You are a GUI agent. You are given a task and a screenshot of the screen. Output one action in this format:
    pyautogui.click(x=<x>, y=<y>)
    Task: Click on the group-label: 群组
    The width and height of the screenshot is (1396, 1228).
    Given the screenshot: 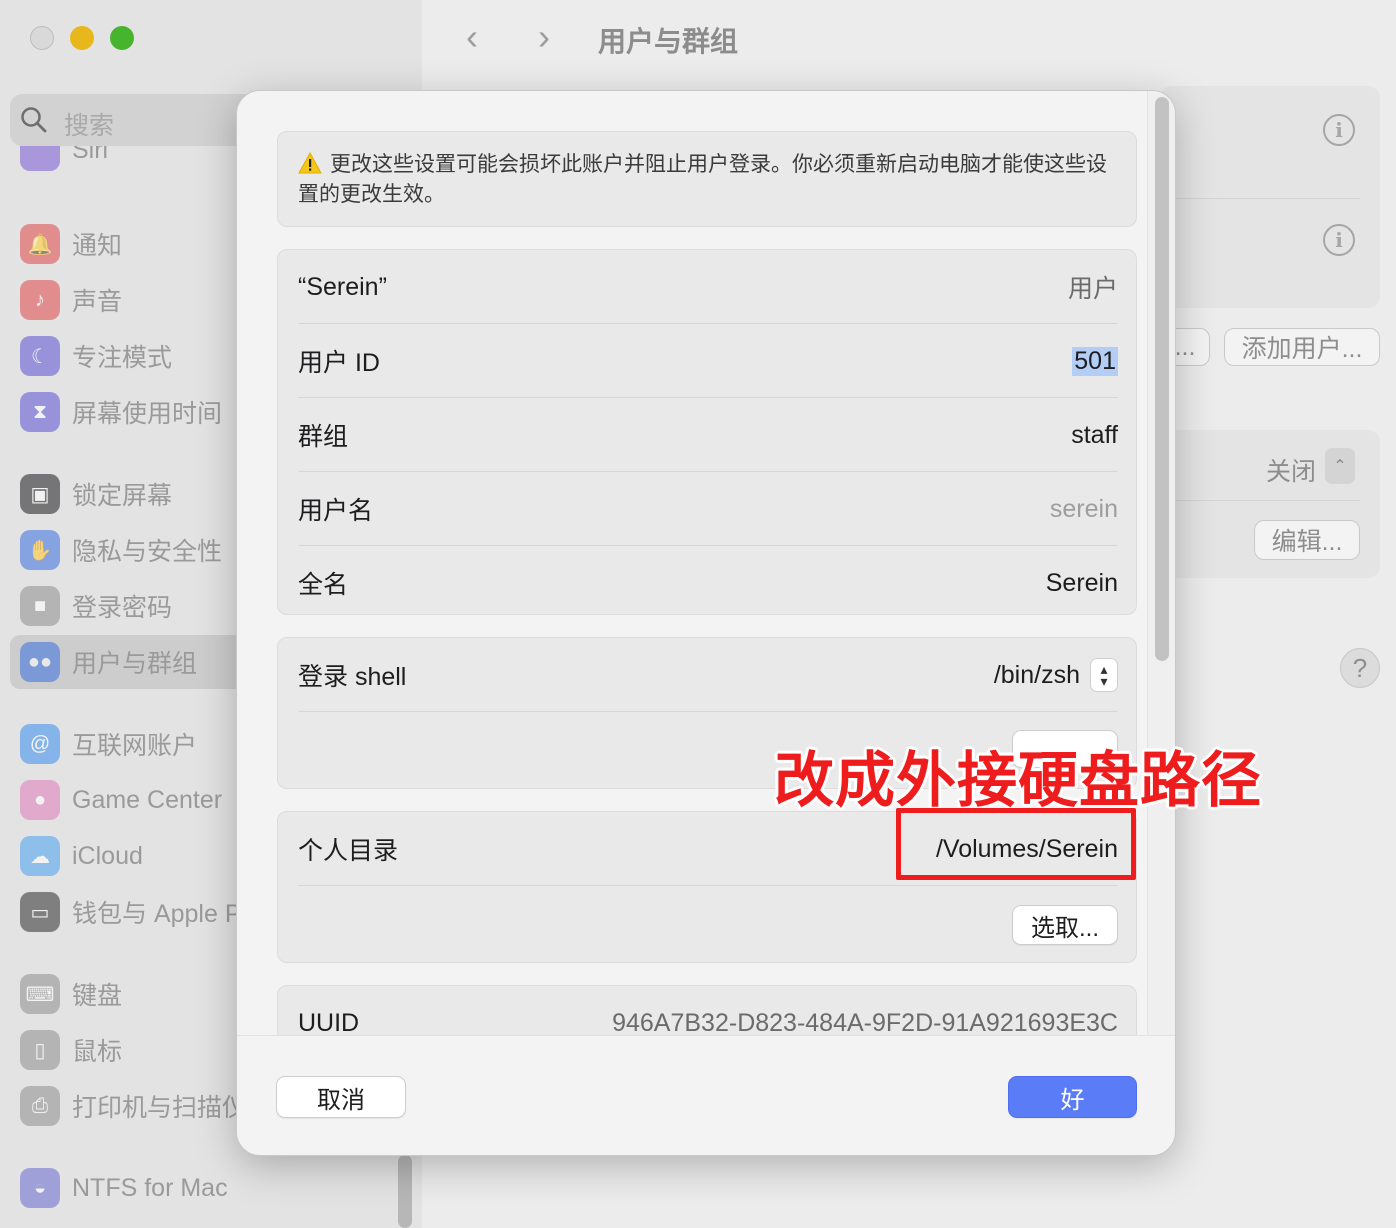 What is the action you would take?
    pyautogui.click(x=323, y=437)
    